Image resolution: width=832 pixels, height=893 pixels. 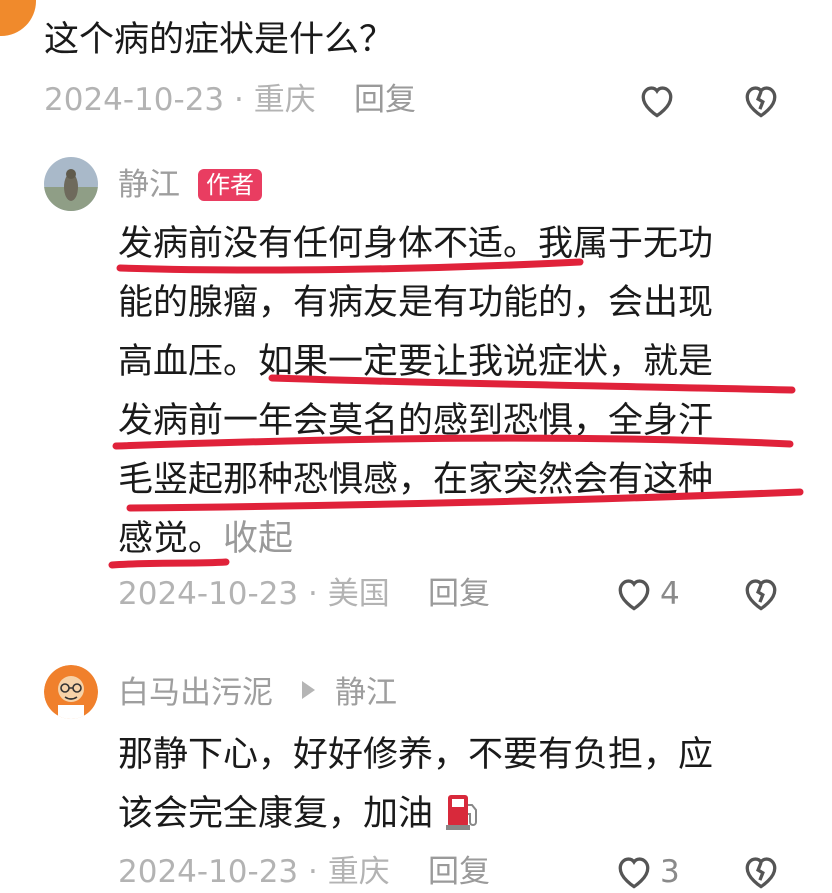 What do you see at coordinates (358, 872) in the screenshot?
I see `sub-reply-location: 重庆` at bounding box center [358, 872].